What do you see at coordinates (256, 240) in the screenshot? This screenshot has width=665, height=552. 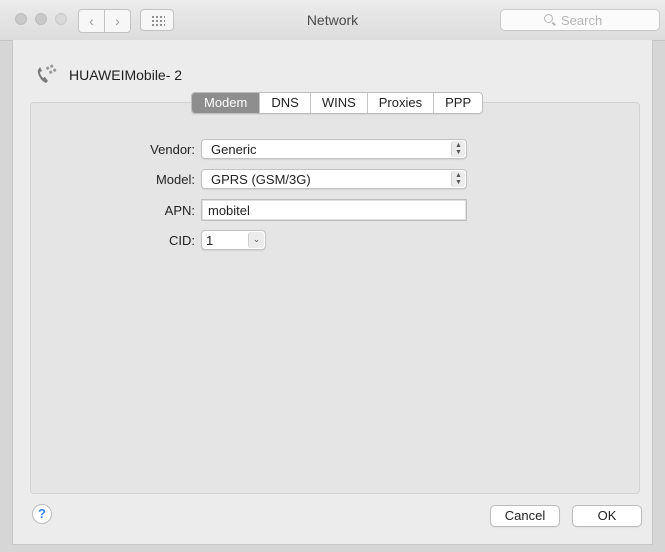 I see `chevron-down-icon: ⌄` at bounding box center [256, 240].